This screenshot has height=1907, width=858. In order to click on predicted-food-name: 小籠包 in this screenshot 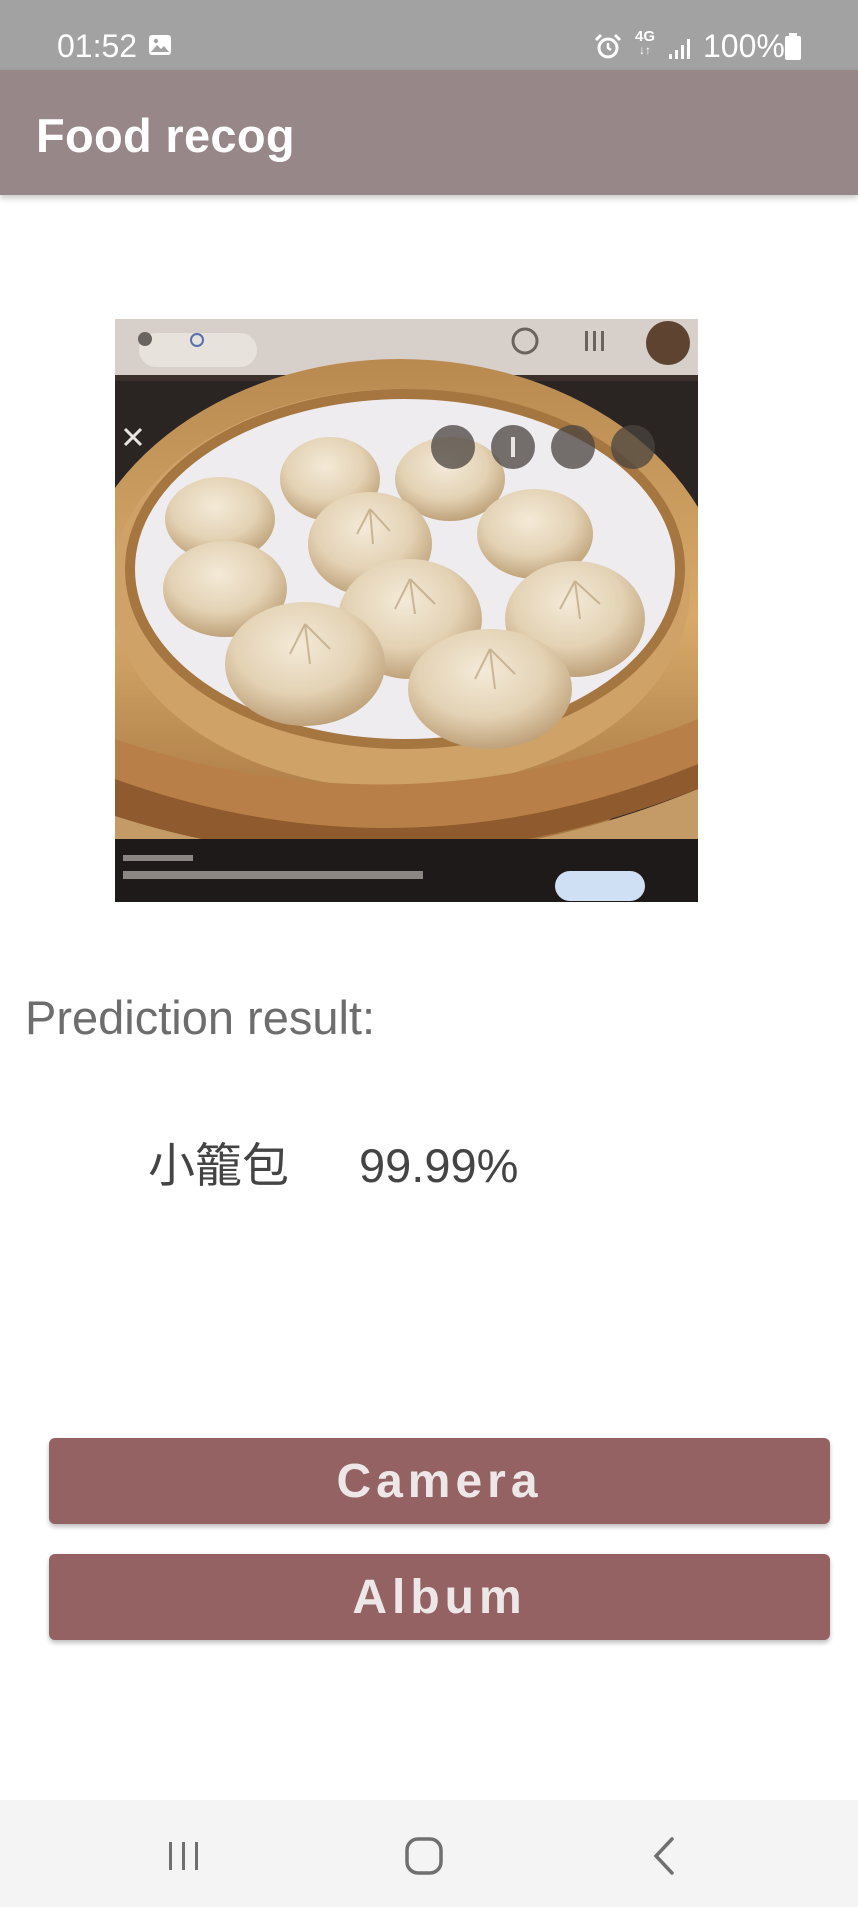, I will do `click(218, 1165)`.